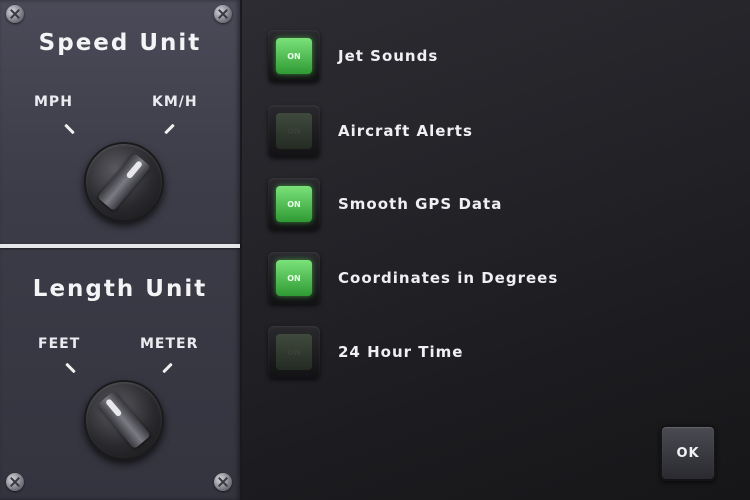 This screenshot has width=750, height=500. I want to click on speed-unit-knob, so click(124, 182).